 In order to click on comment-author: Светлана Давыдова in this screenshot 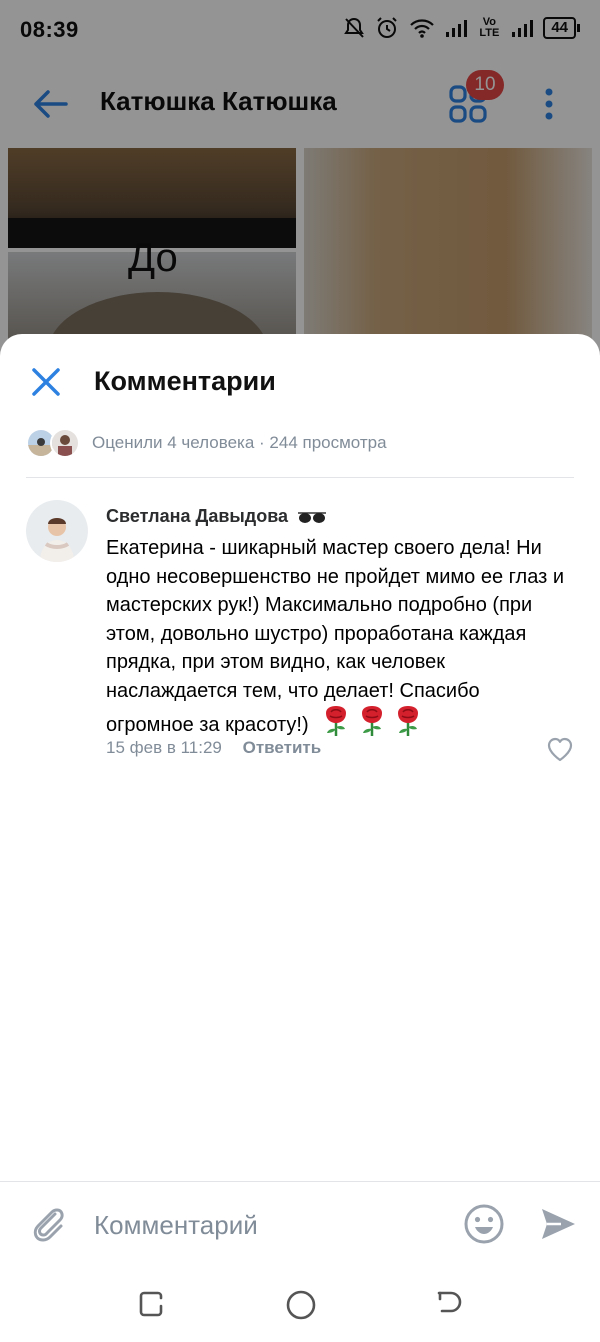, I will do `click(216, 516)`.